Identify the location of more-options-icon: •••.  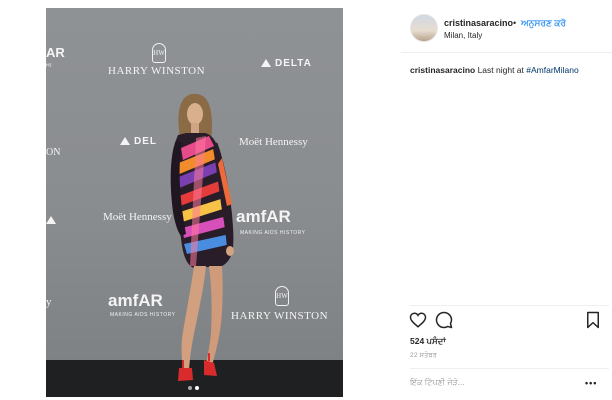
(591, 383).